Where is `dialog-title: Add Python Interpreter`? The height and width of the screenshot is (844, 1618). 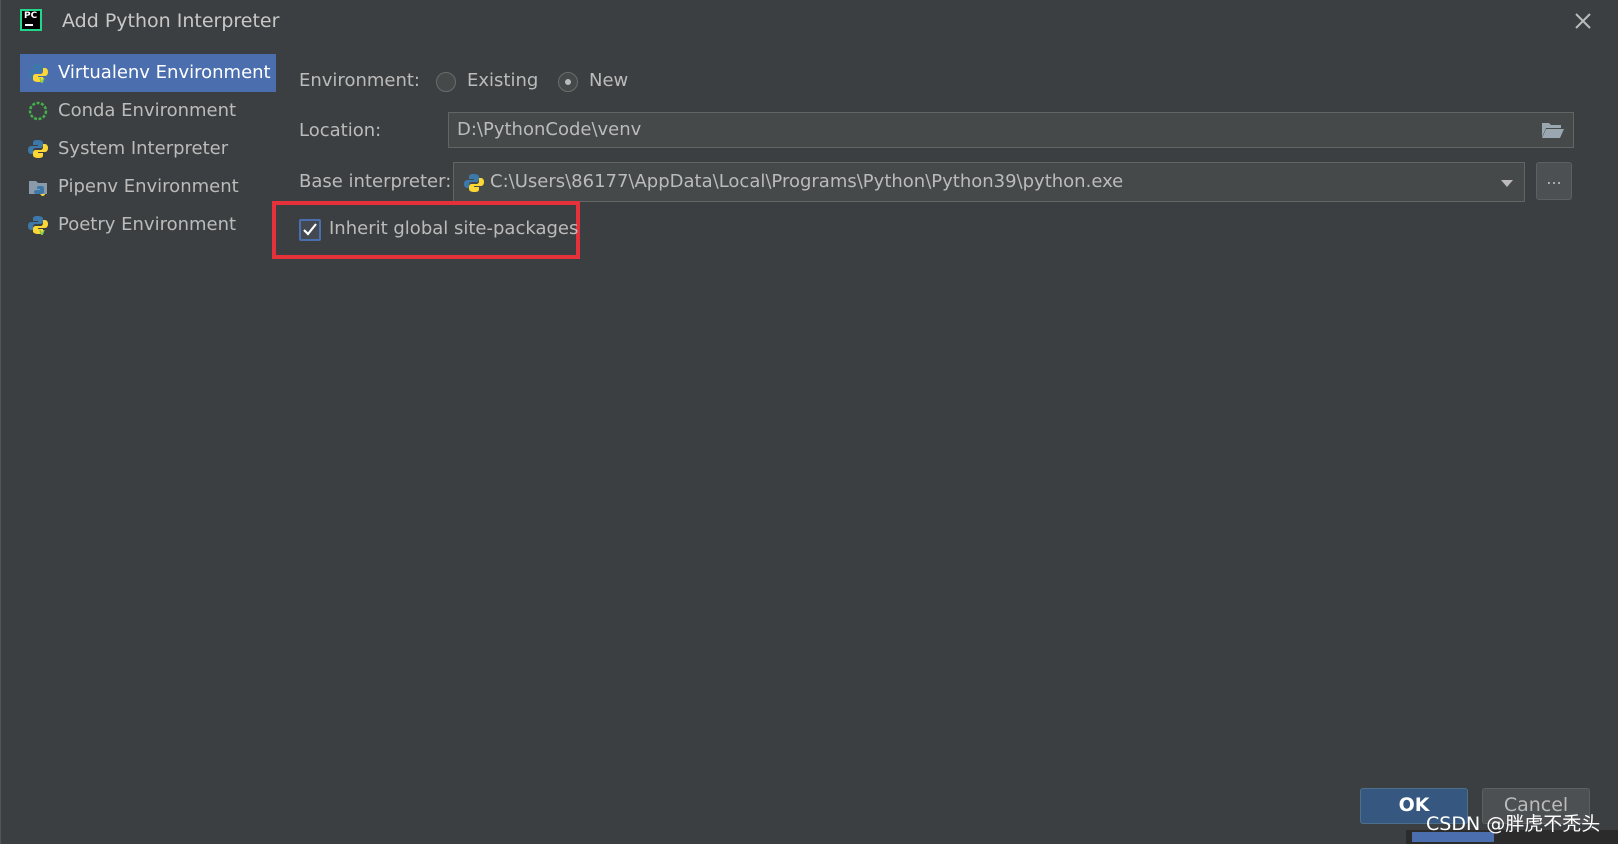 dialog-title: Add Python Interpreter is located at coordinates (171, 21).